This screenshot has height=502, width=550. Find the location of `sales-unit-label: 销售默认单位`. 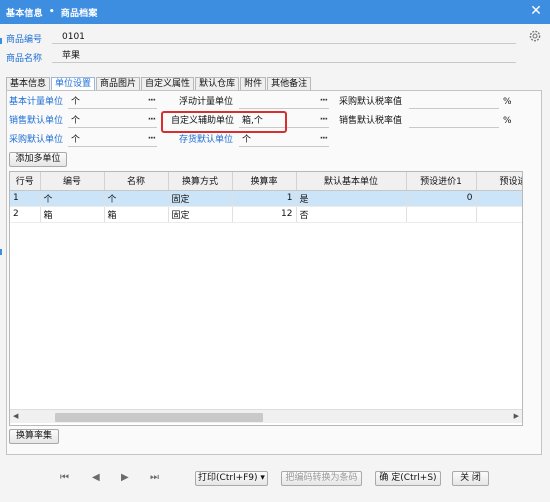

sales-unit-label: 销售默认单位 is located at coordinates (36, 121).